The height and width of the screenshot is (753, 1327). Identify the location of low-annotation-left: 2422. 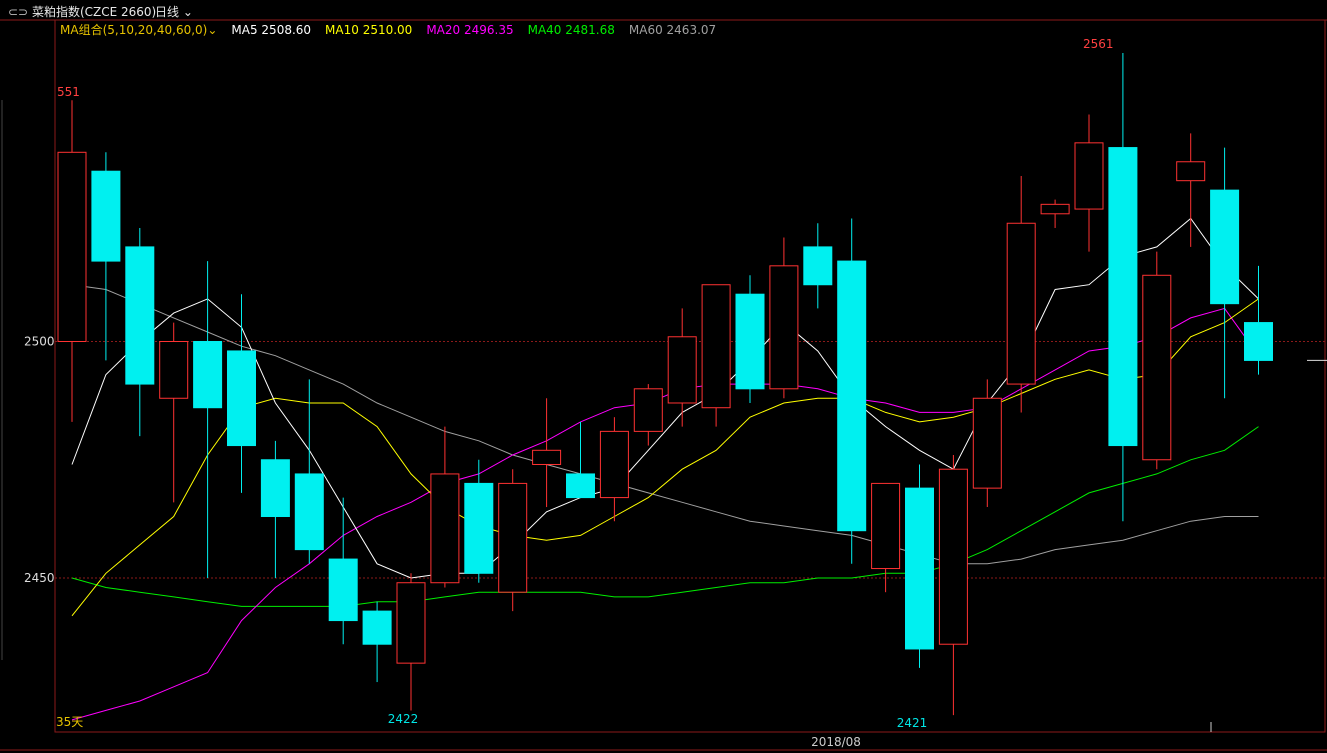
(403, 719).